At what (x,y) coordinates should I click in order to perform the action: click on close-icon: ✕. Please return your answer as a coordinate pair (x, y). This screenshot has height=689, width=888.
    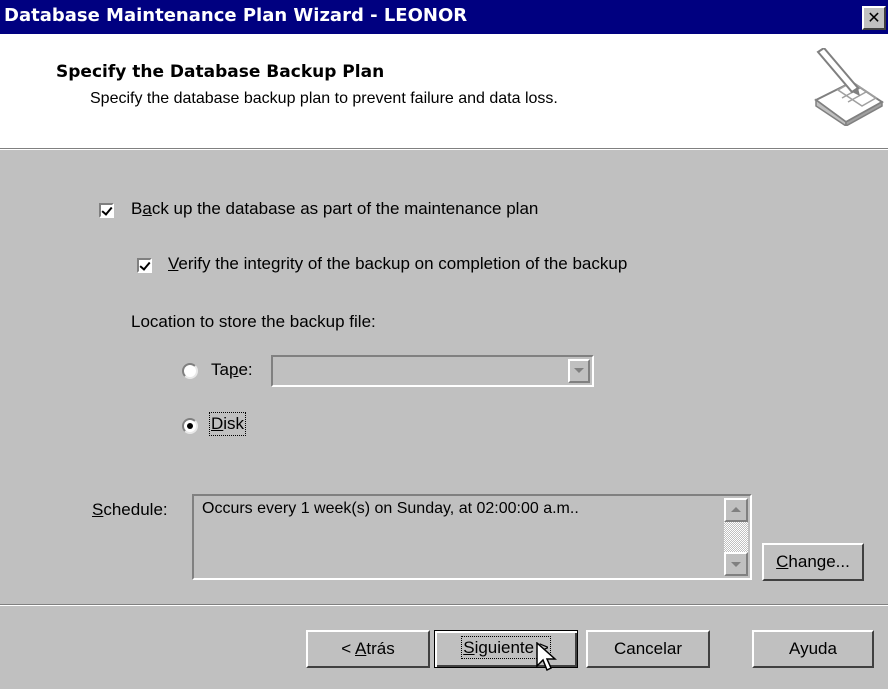
    Looking at the image, I should click on (874, 17).